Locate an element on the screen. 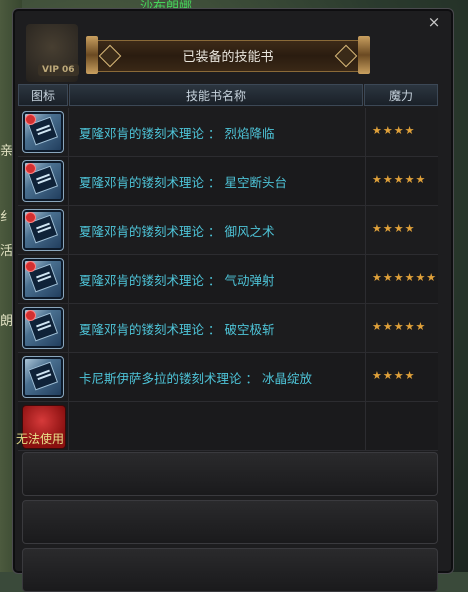 The height and width of the screenshot is (592, 468). table-header: 图标 技能书名称 魔力 is located at coordinates (228, 95).